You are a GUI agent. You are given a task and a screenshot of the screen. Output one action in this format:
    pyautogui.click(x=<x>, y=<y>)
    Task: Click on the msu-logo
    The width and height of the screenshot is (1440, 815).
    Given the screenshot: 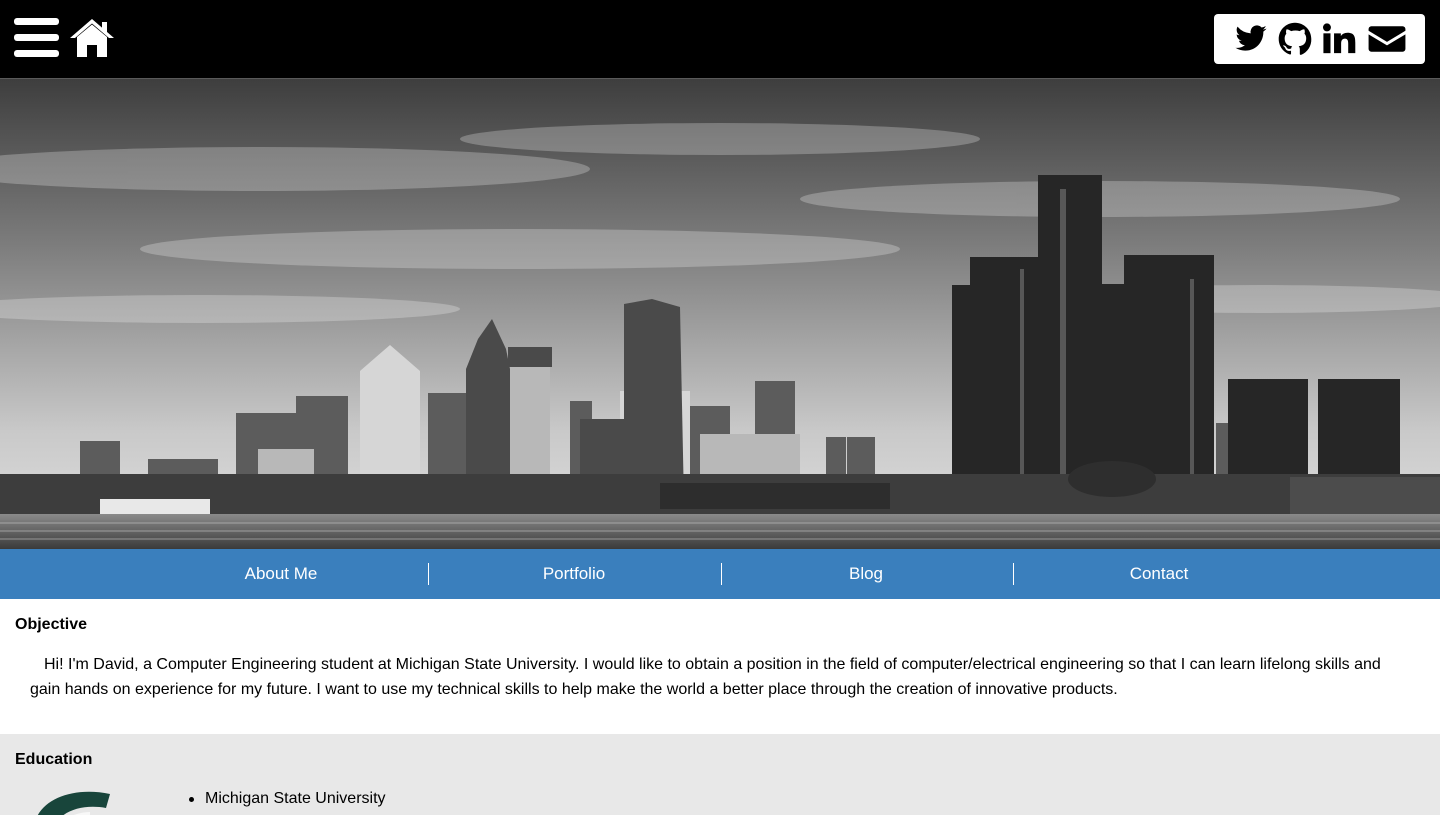 What is the action you would take?
    pyautogui.click(x=73, y=803)
    